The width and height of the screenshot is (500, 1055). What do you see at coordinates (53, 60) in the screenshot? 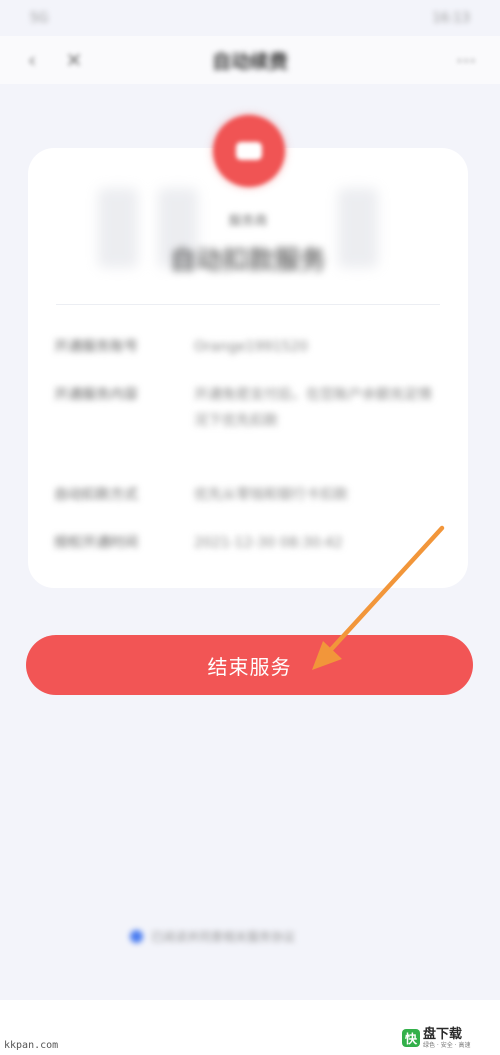
I see `nav-left-group: ‹ ✕` at bounding box center [53, 60].